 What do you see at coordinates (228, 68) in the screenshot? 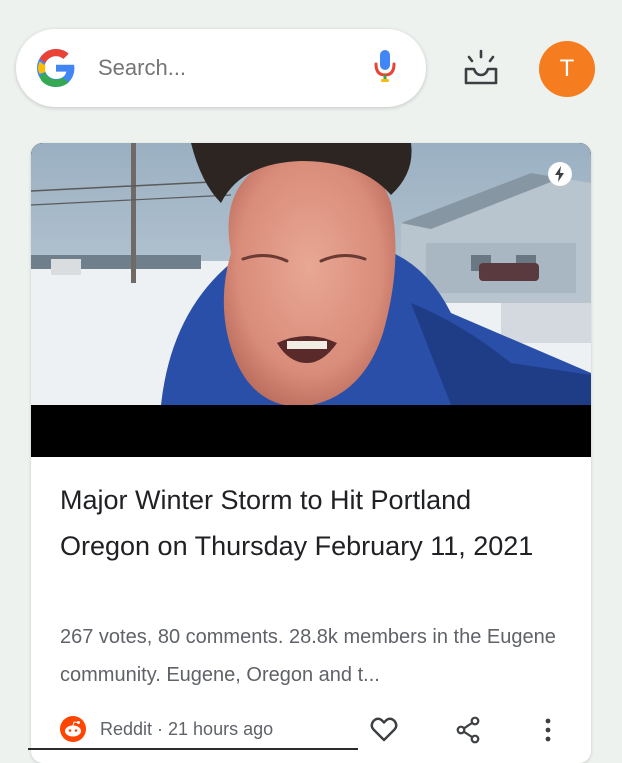
I see `search-input` at bounding box center [228, 68].